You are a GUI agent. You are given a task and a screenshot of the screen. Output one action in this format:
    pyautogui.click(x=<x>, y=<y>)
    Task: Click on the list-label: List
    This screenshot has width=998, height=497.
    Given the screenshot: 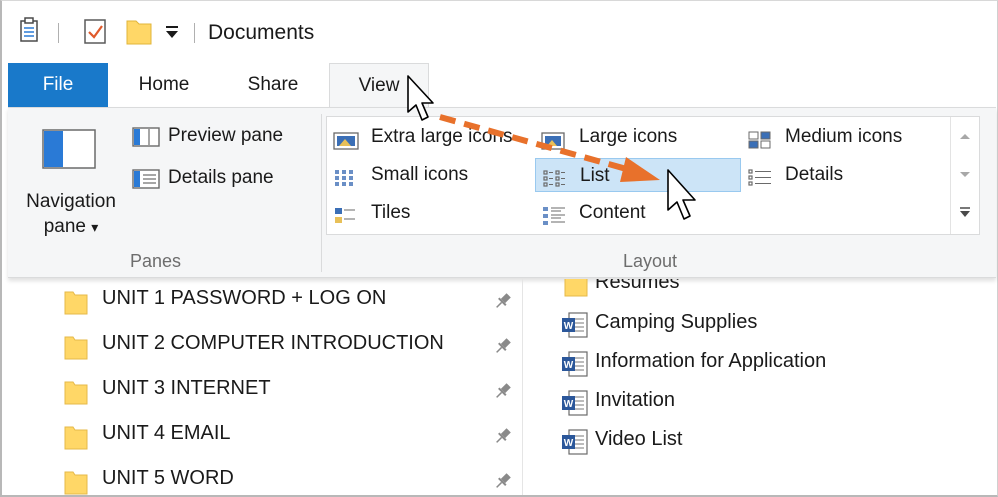 What is the action you would take?
    pyautogui.click(x=595, y=175)
    